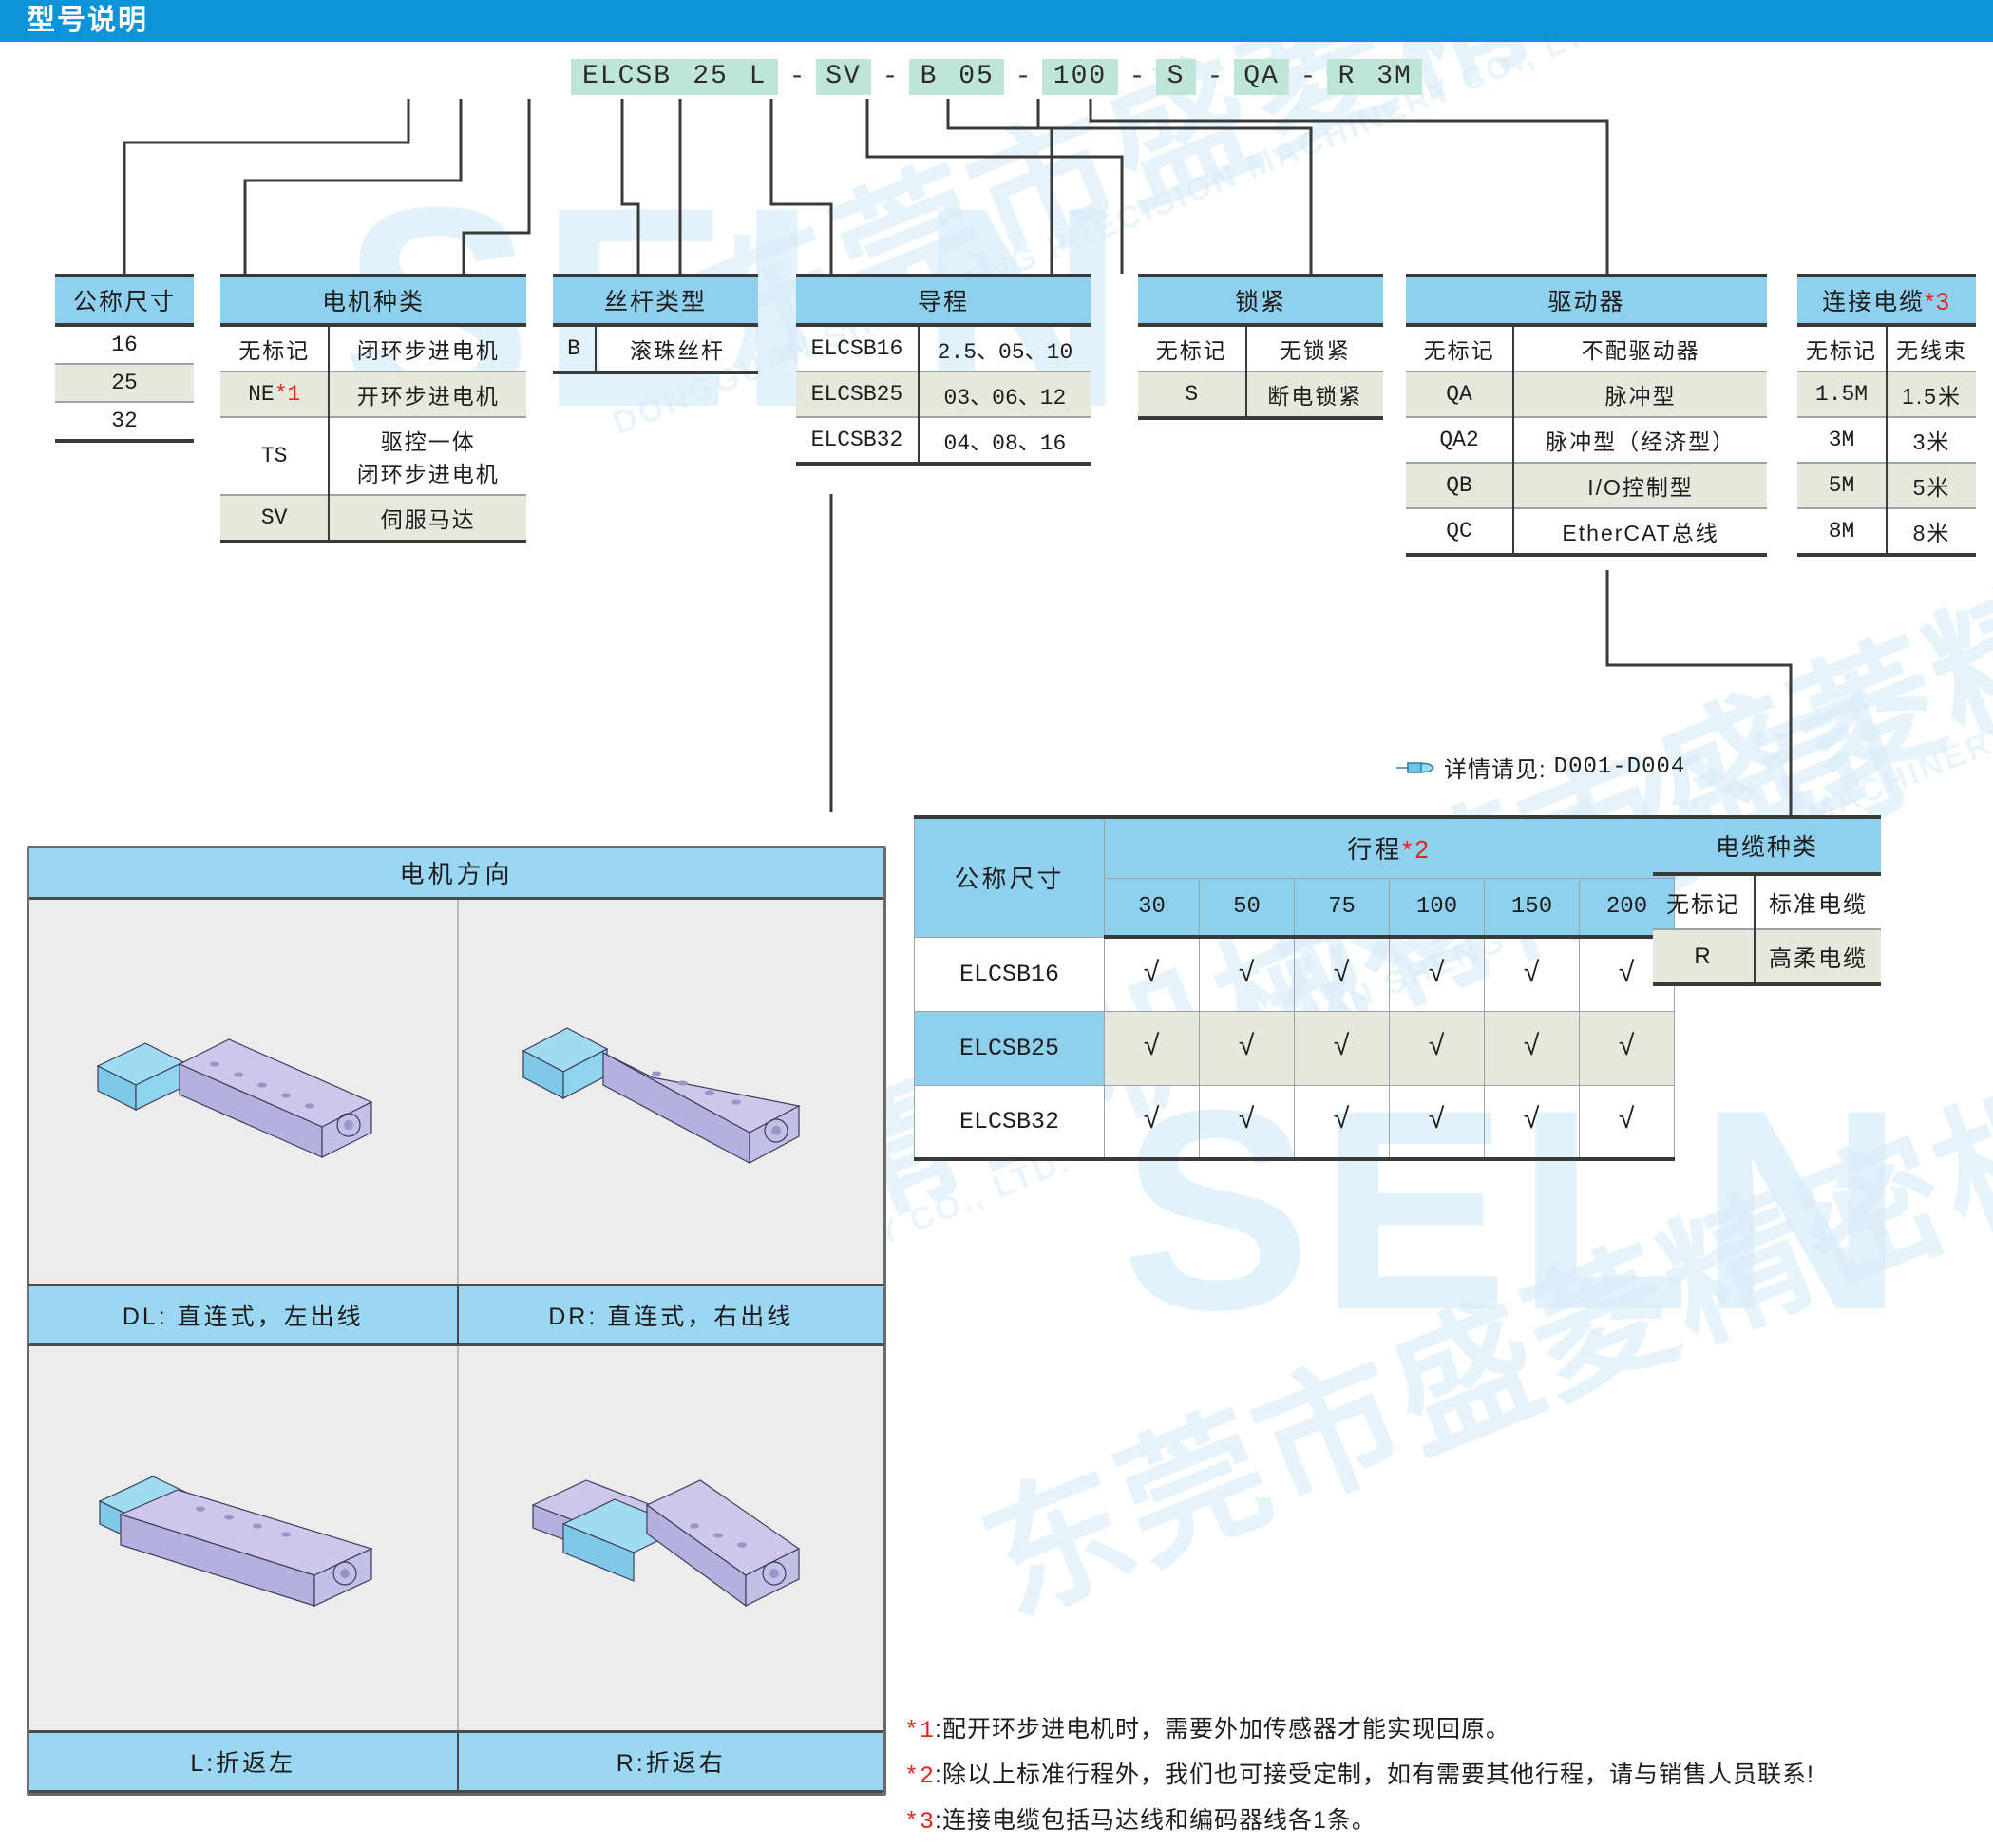 The height and width of the screenshot is (1848, 1993). I want to click on table-lock: 锁紧 无标记 无锁紧 S 断电锁紧, so click(1260, 347).